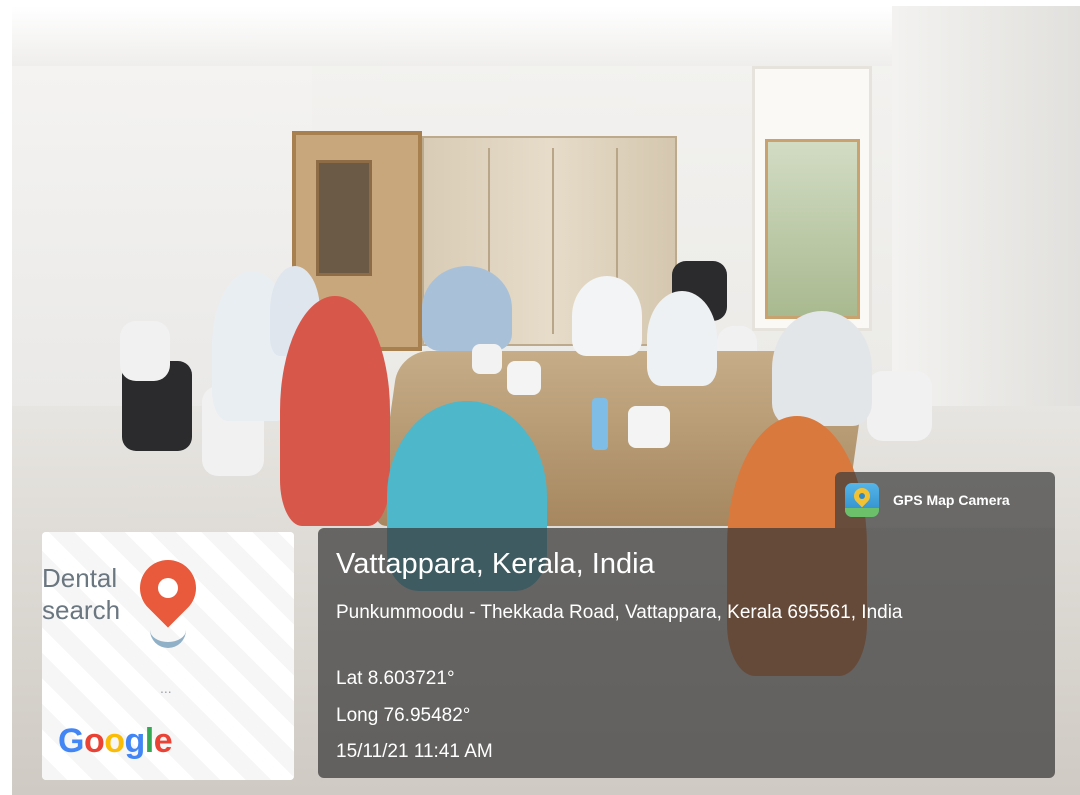 The width and height of the screenshot is (1080, 795). Describe the element at coordinates (135, 741) in the screenshot. I see `google-logo-letter: g` at that location.